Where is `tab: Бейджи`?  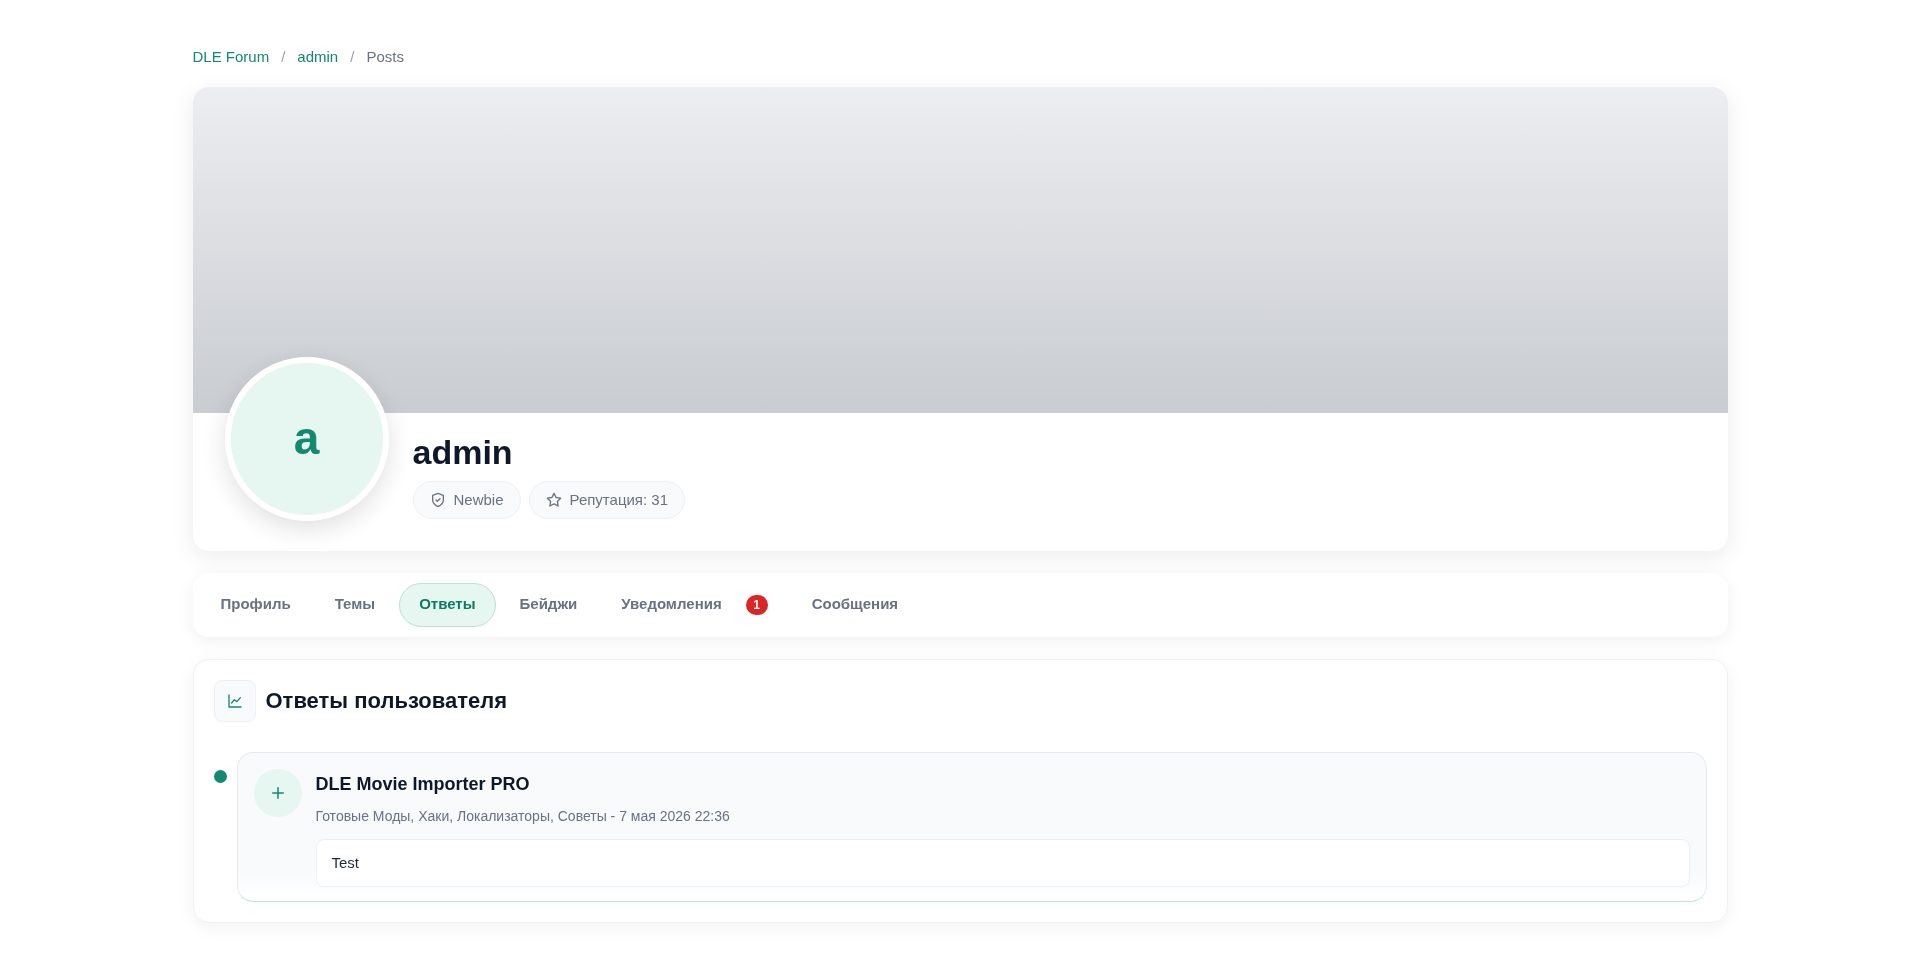 tab: Бейджи is located at coordinates (548, 604).